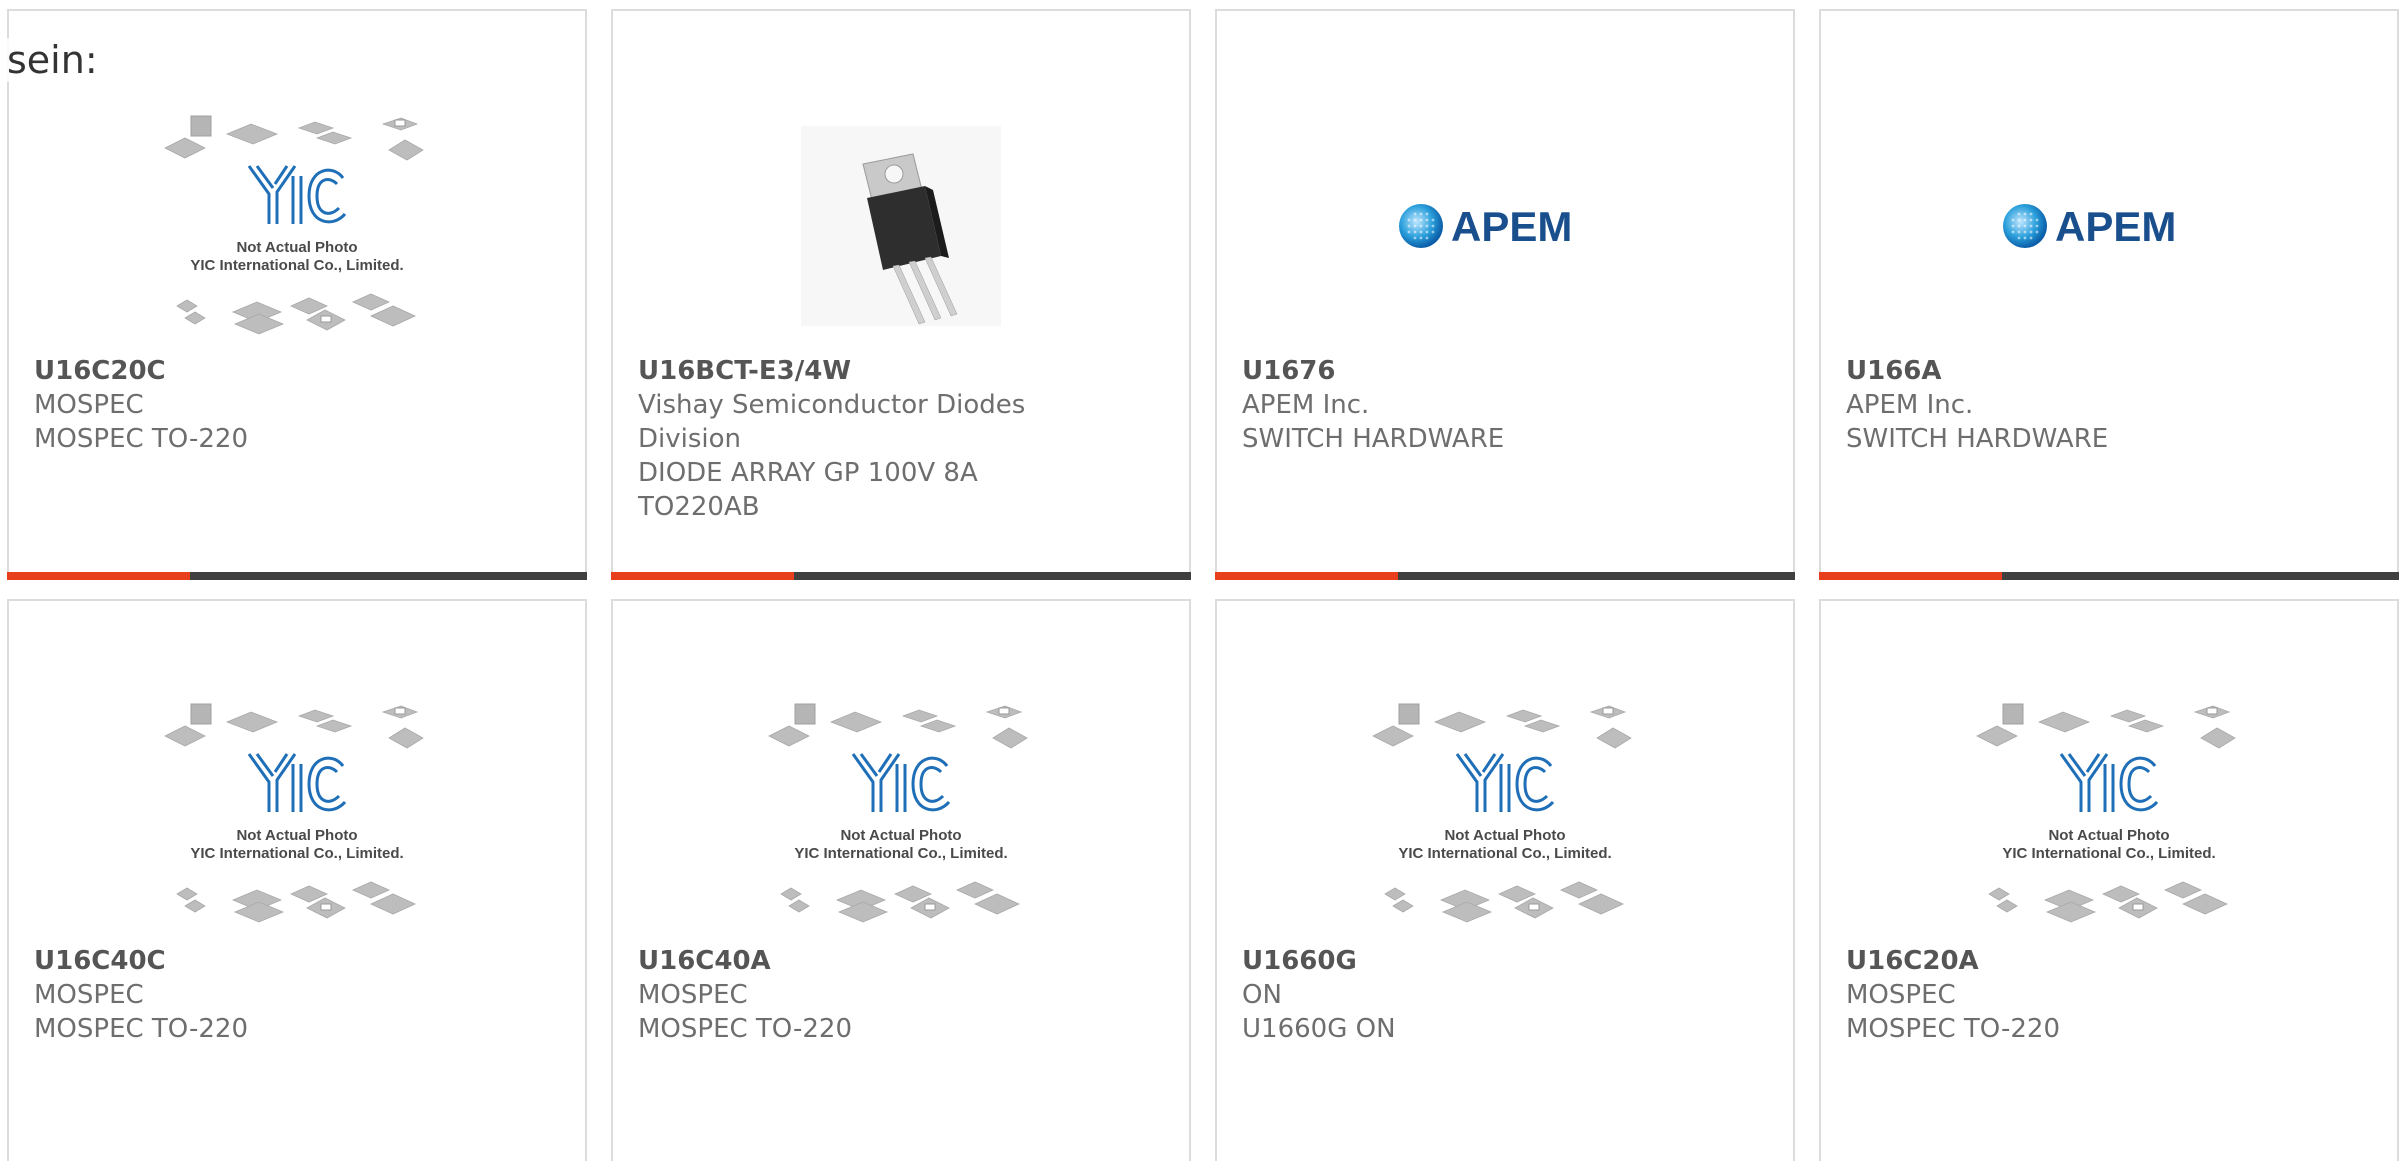 This screenshot has width=2400, height=1161. What do you see at coordinates (2081, 371) in the screenshot?
I see `part-number-link: U166A` at bounding box center [2081, 371].